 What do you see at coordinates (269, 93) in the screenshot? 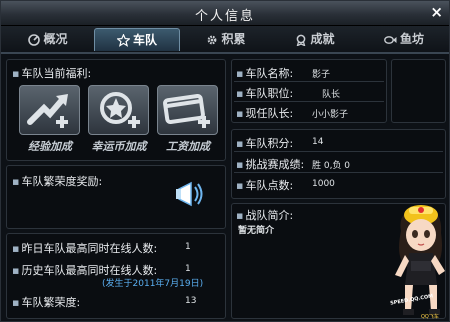
I see `team-position-text: 车队职位:` at bounding box center [269, 93].